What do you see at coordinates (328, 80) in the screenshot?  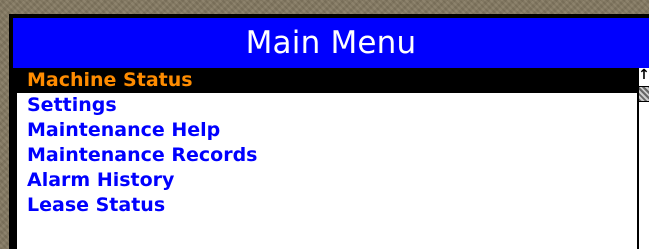 I see `menu-item-machine-status: Machine Status` at bounding box center [328, 80].